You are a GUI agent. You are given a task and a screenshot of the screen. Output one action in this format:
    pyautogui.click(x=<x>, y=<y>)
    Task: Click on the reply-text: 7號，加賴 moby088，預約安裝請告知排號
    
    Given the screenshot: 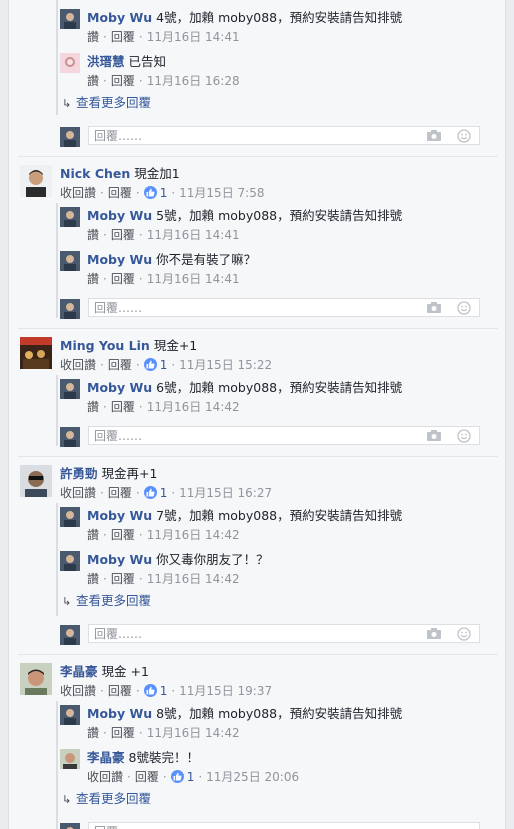 What is the action you would take?
    pyautogui.click(x=279, y=515)
    